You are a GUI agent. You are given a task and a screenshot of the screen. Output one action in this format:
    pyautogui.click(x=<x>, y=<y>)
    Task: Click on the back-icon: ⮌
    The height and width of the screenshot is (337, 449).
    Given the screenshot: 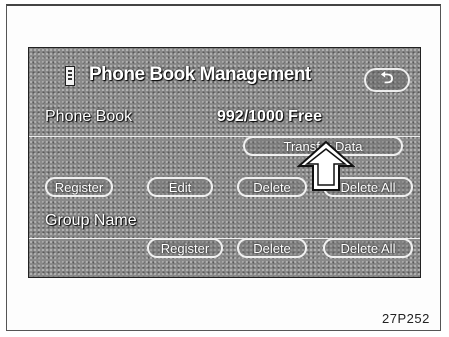 What is the action you would take?
    pyautogui.click(x=387, y=78)
    